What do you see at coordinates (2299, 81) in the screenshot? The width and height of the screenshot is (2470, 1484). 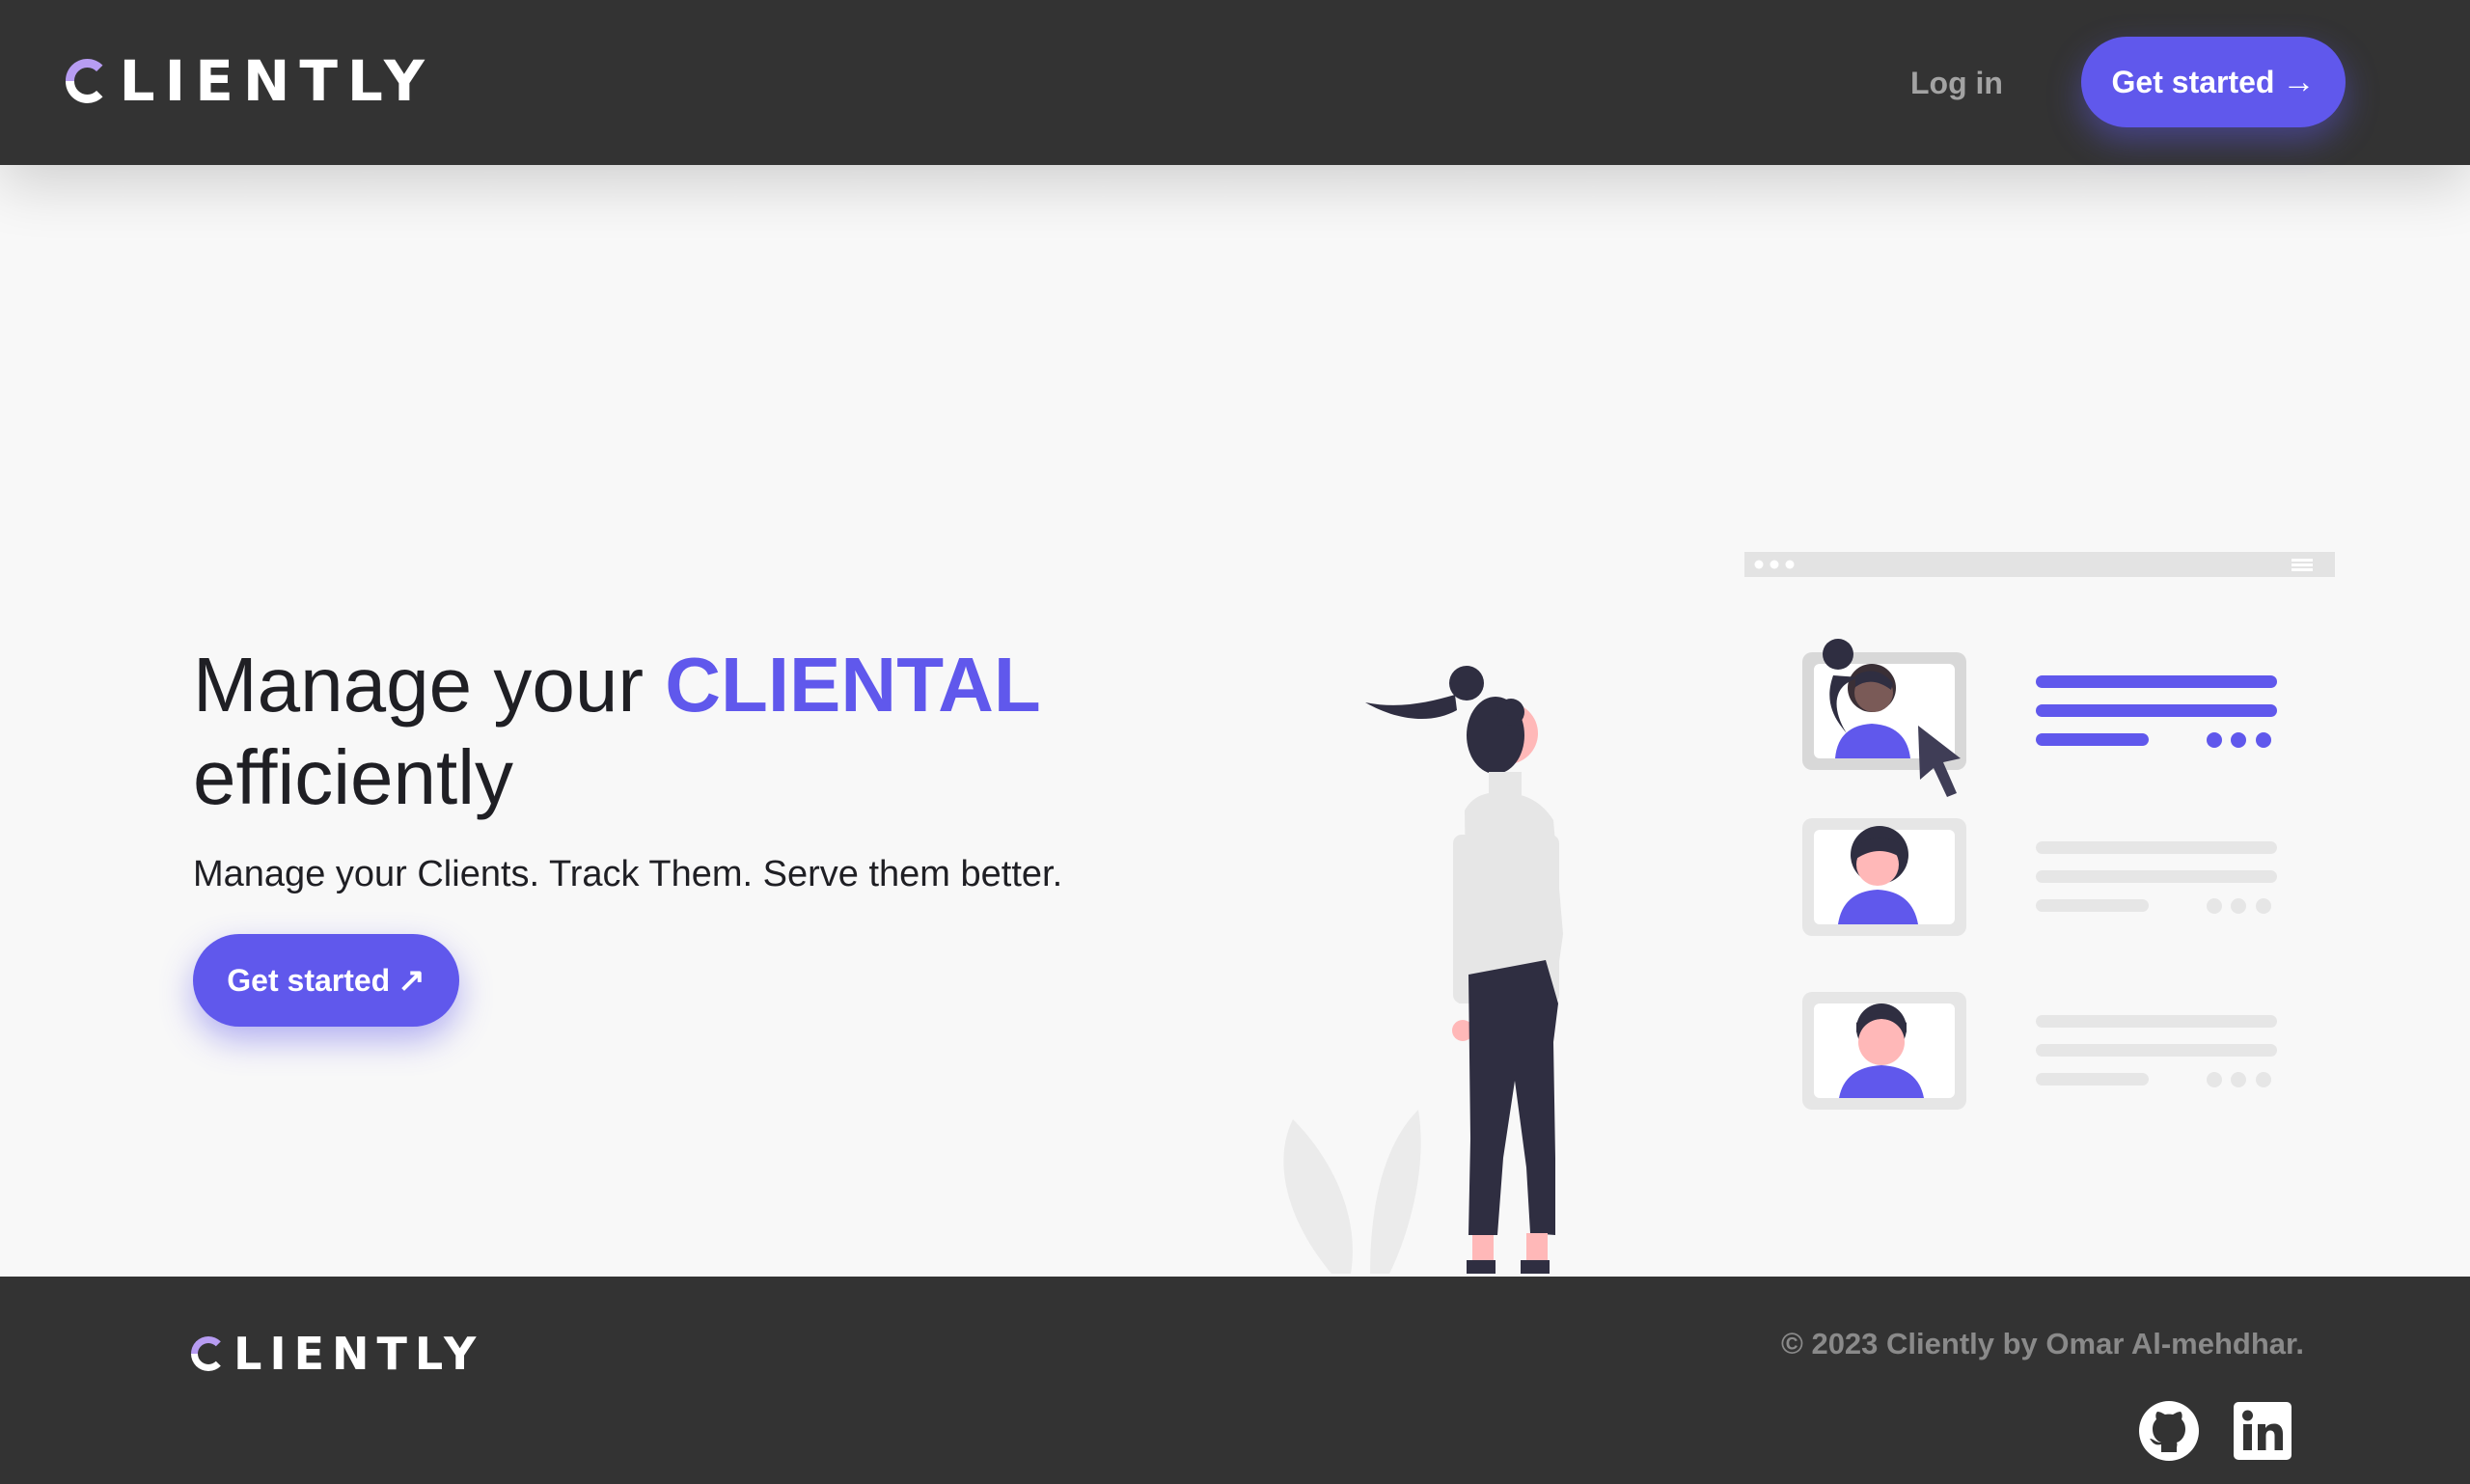 I see `arrow-right-icon: →` at bounding box center [2299, 81].